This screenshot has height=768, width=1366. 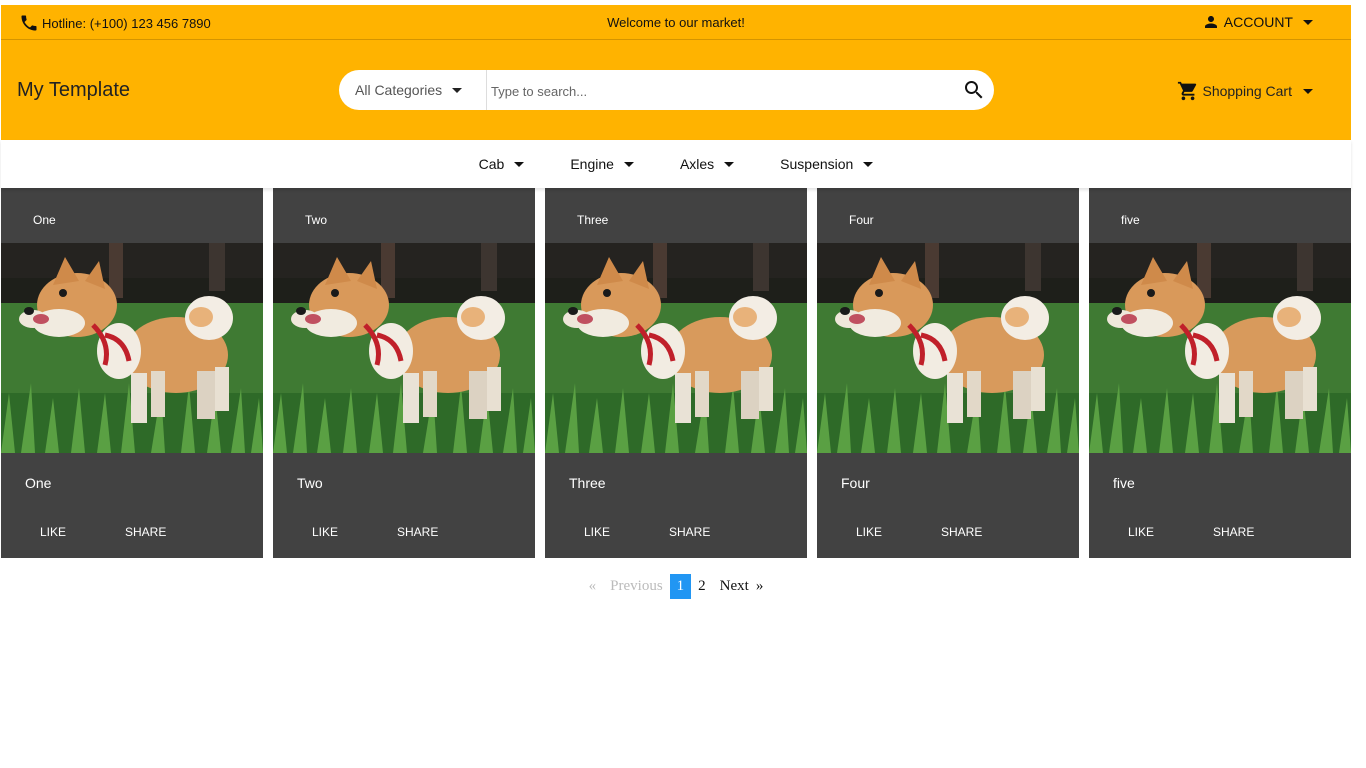 What do you see at coordinates (676, 215) in the screenshot?
I see `card-header: Three` at bounding box center [676, 215].